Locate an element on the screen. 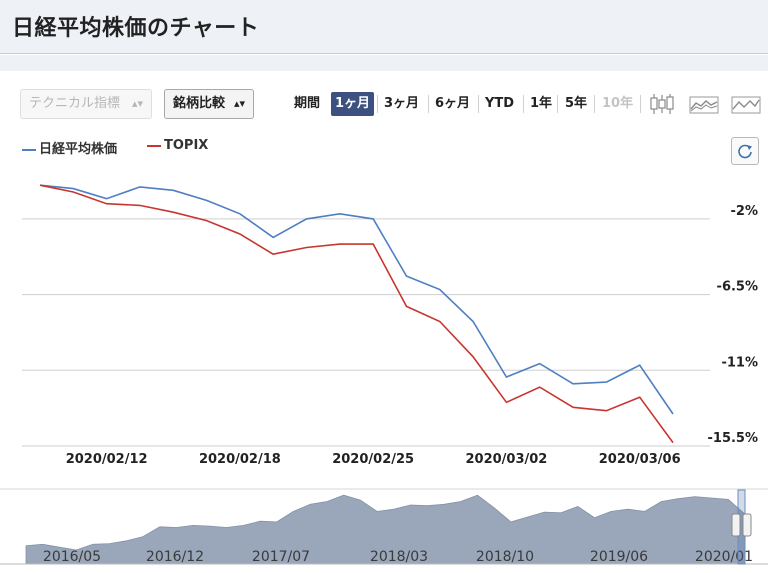 This screenshot has height=573, width=768. period-3m-button: 3ヶ月 is located at coordinates (401, 104).